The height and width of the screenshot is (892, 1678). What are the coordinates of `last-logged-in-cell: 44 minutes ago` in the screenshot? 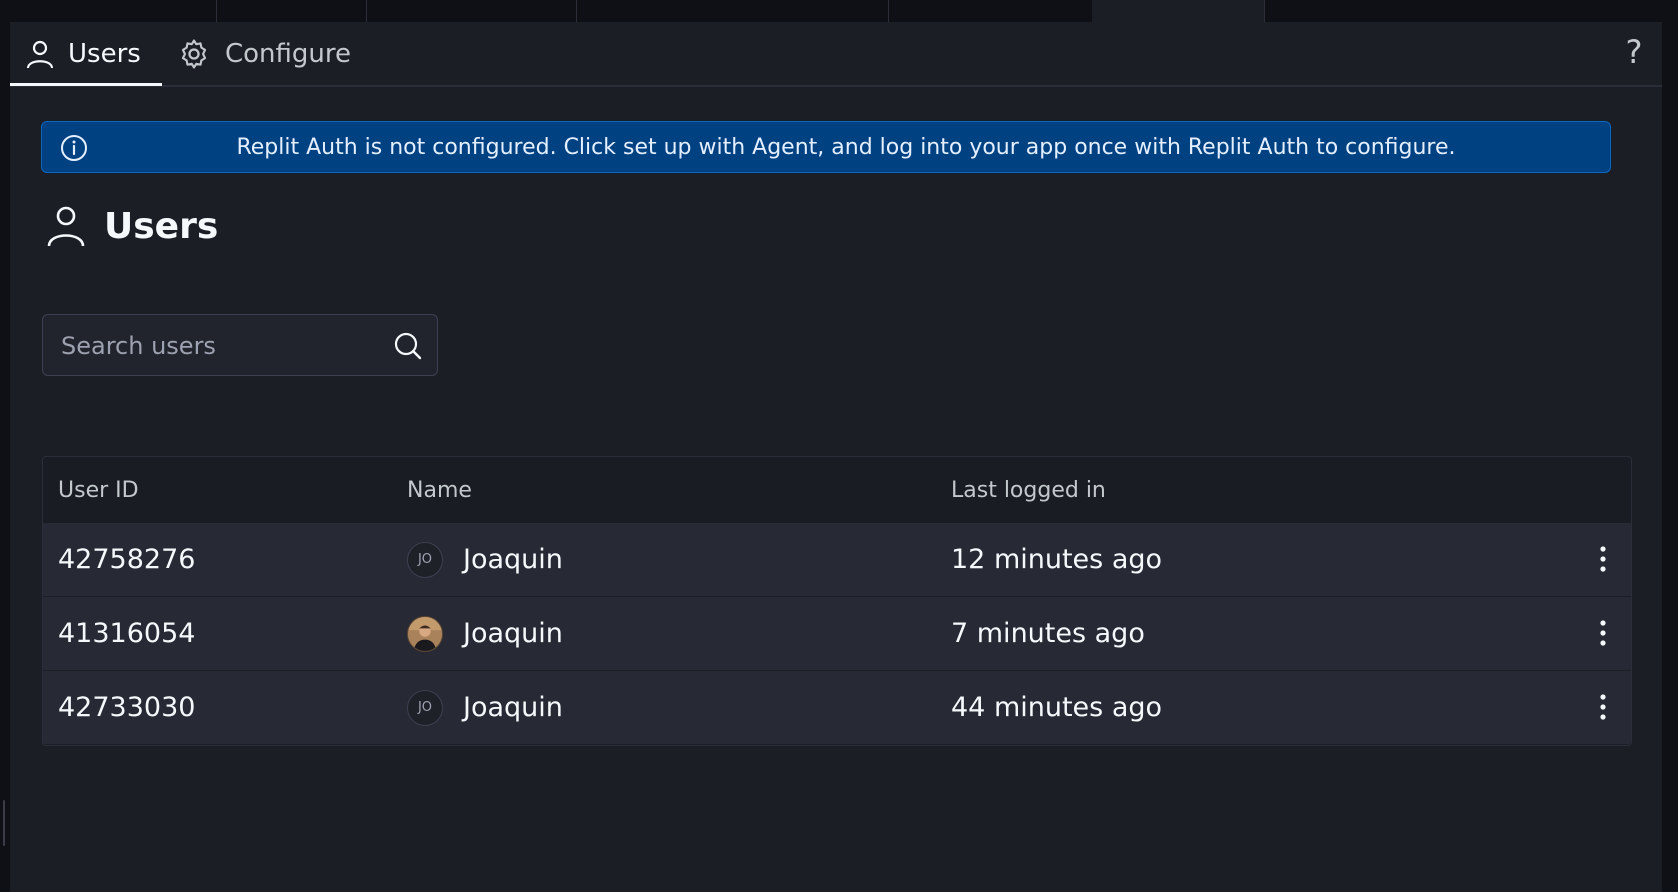 It's located at (1057, 707).